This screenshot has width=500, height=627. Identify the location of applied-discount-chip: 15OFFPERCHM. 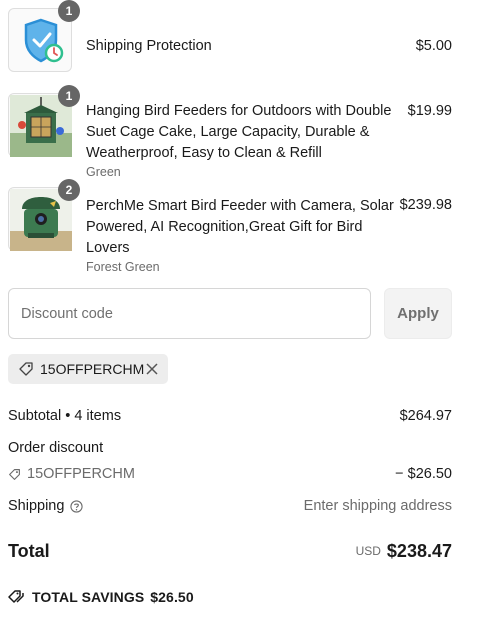
(88, 369).